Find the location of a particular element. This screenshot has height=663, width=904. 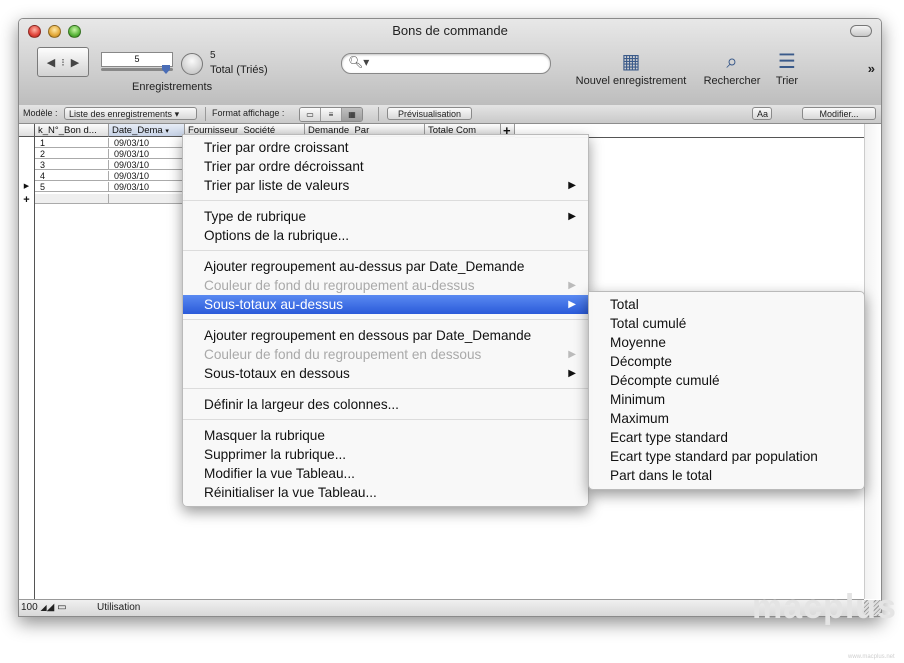

form-view-icon: ▭ is located at coordinates (310, 114).